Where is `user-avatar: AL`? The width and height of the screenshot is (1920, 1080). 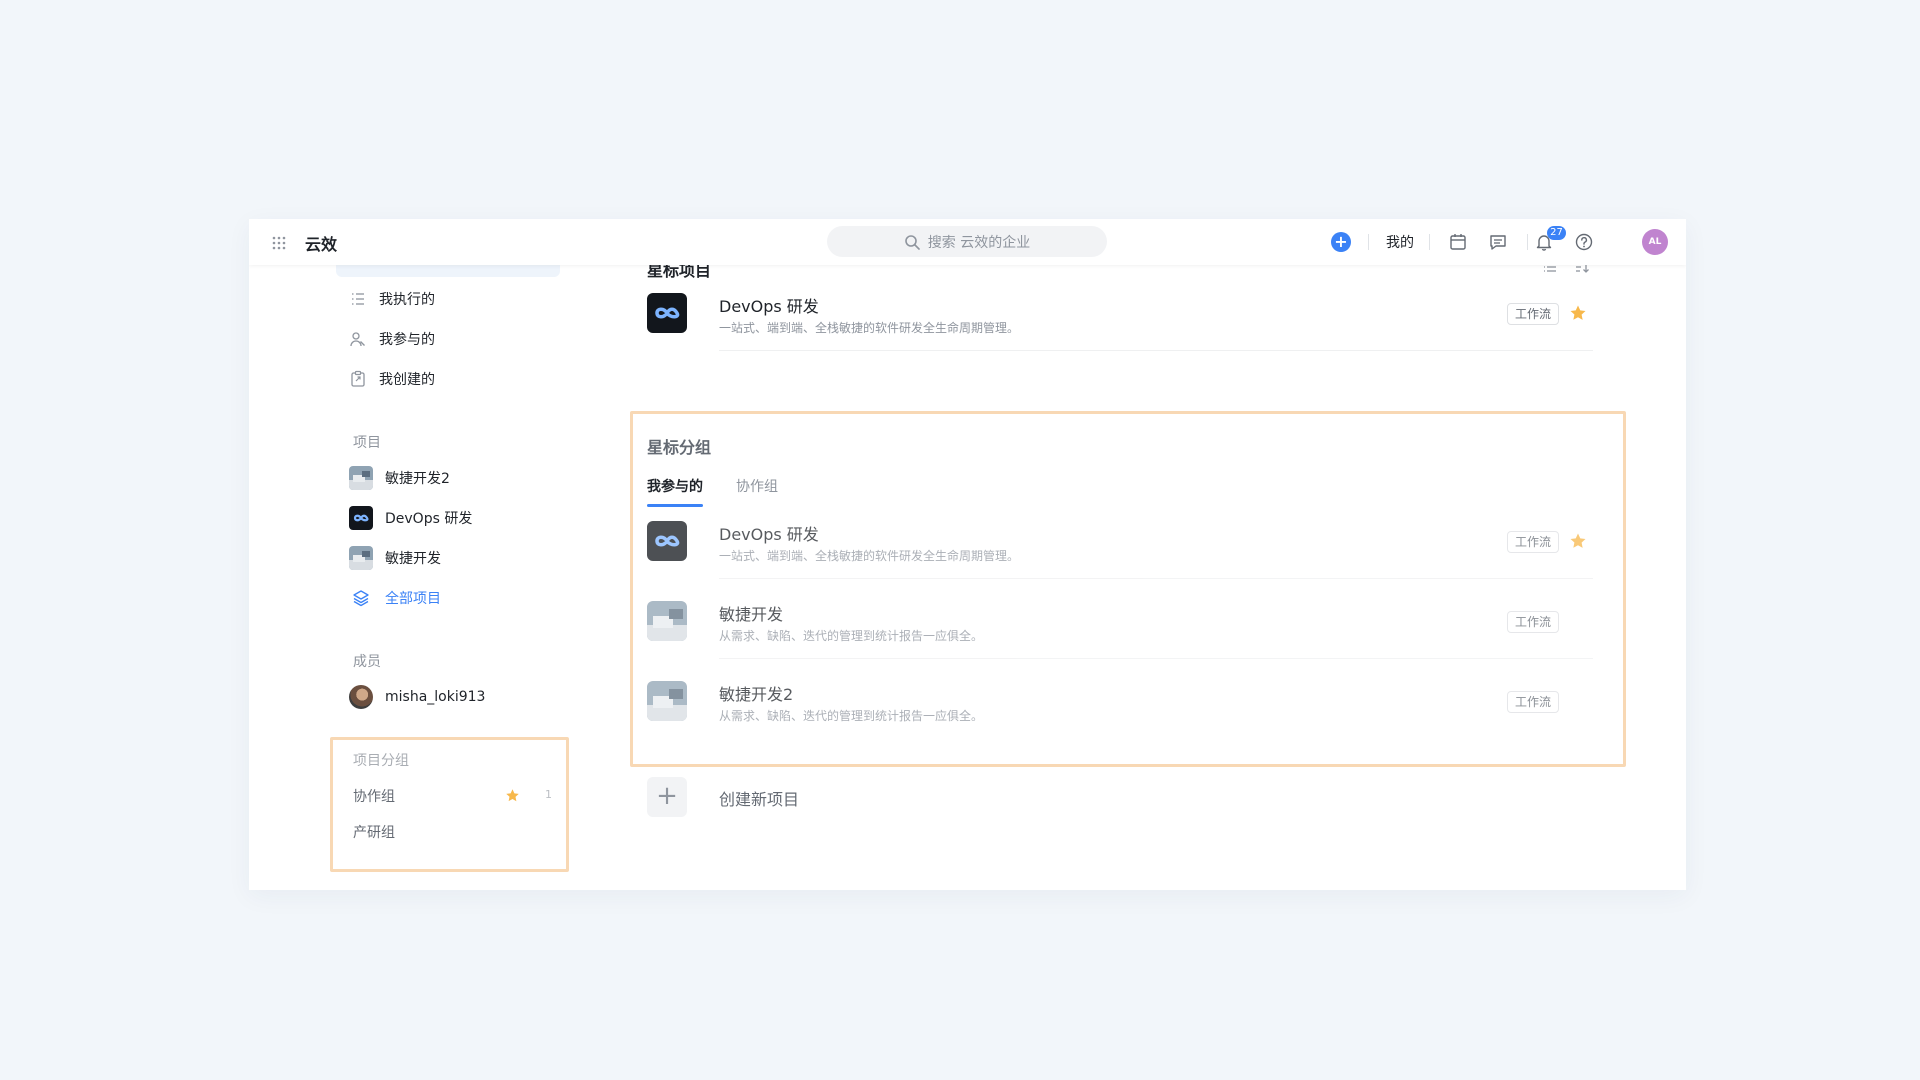 user-avatar: AL is located at coordinates (1655, 242).